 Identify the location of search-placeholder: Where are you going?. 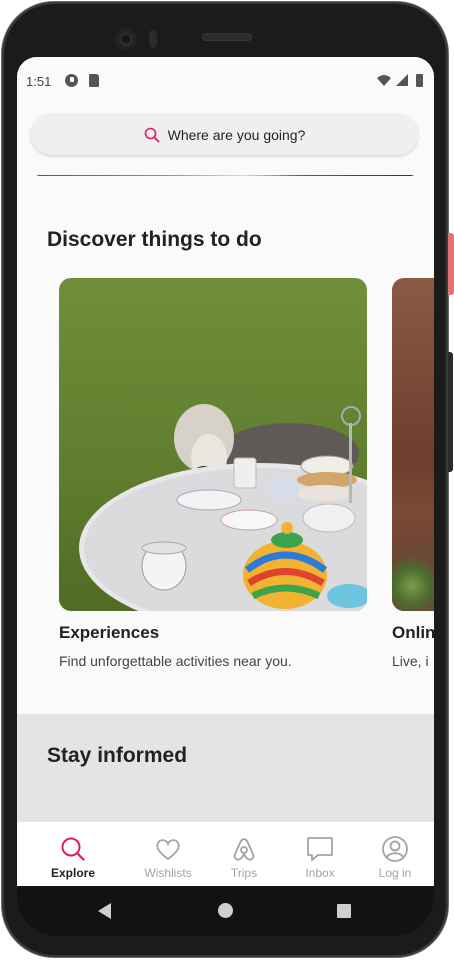
(236, 134).